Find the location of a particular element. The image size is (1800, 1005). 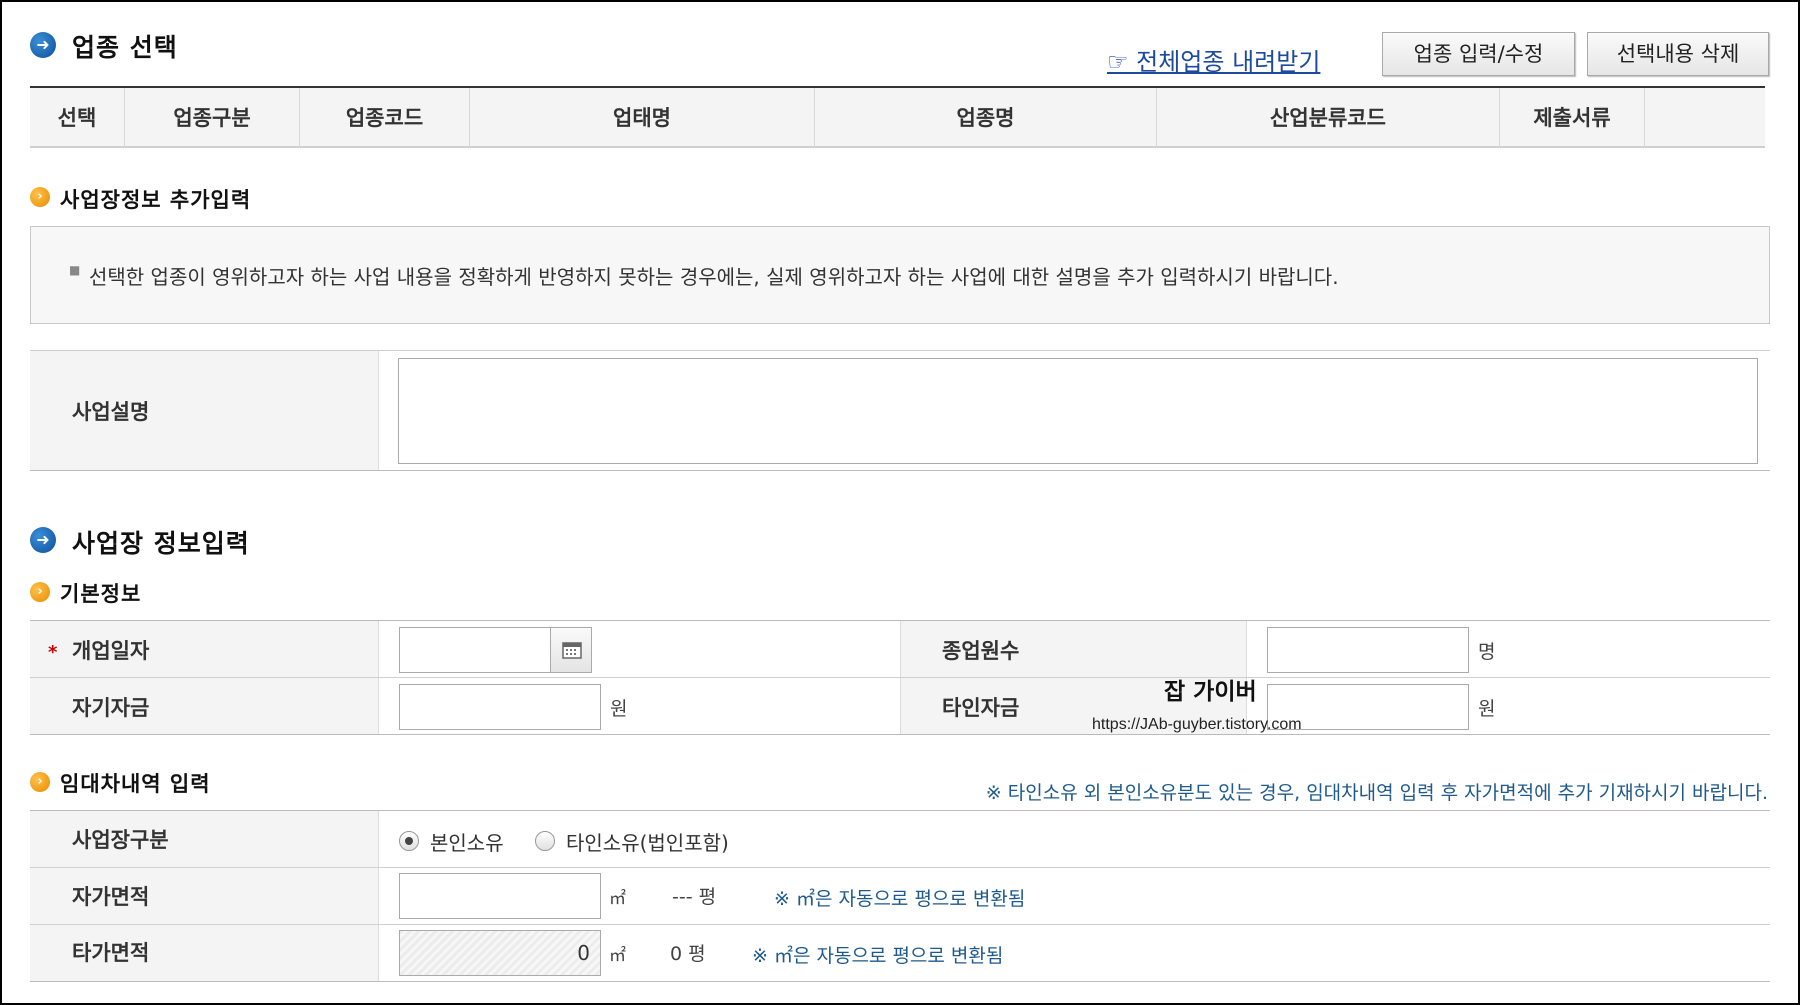

col-industry-name: 업종명 is located at coordinates (986, 118).